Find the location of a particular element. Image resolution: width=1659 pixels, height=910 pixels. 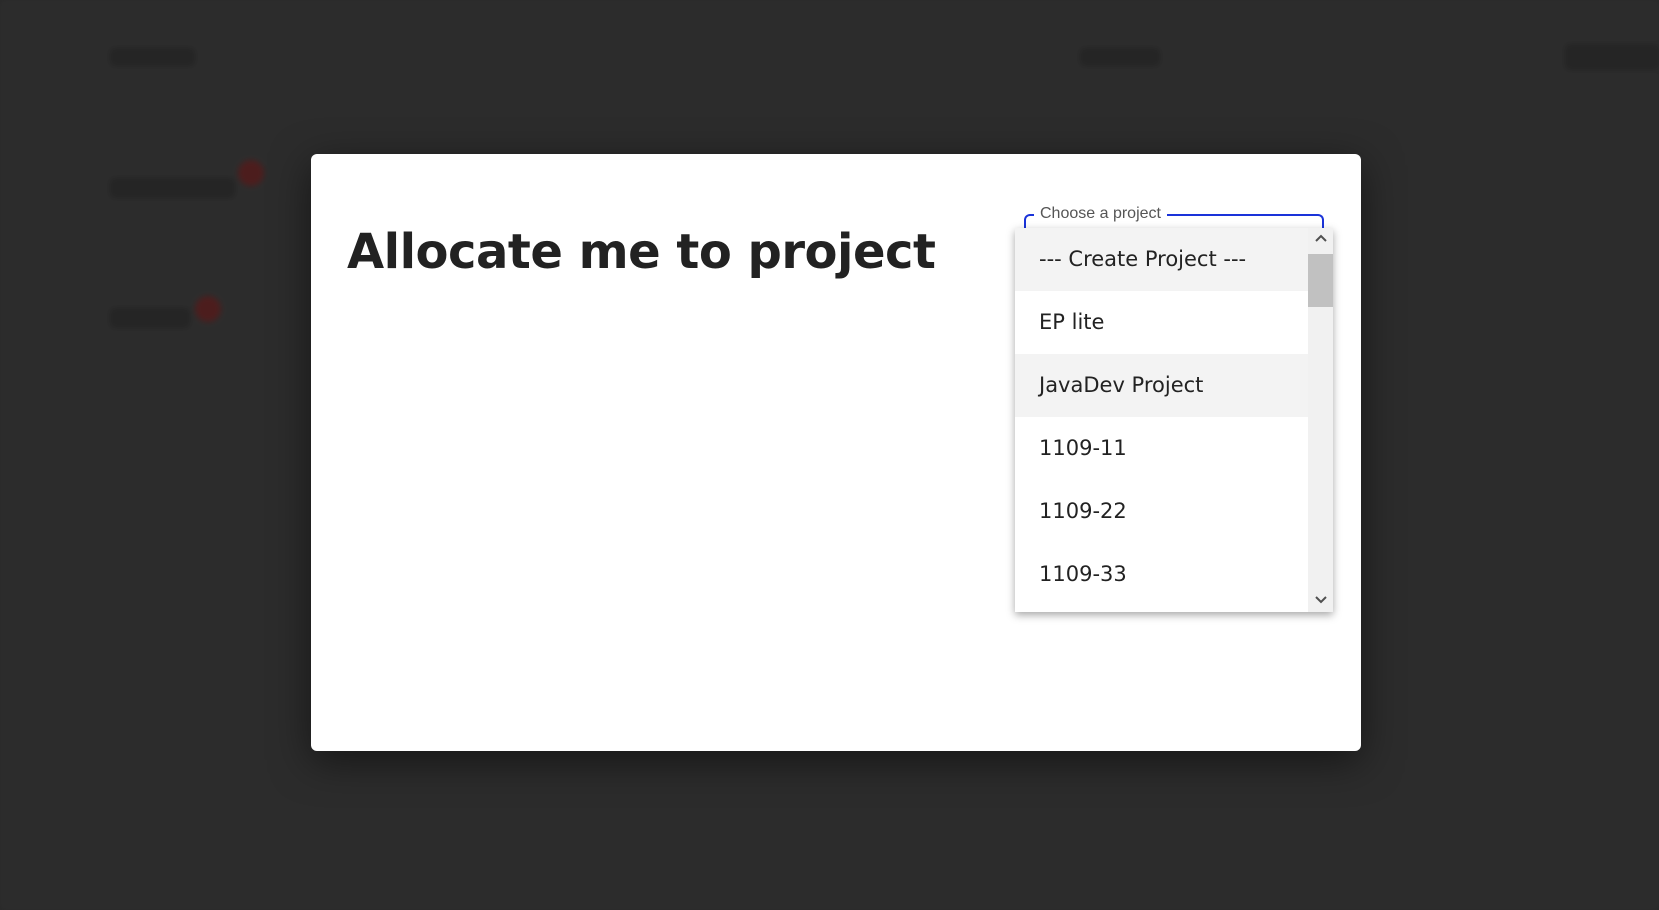

option-ep-lite: EP lite is located at coordinates (1161, 322).